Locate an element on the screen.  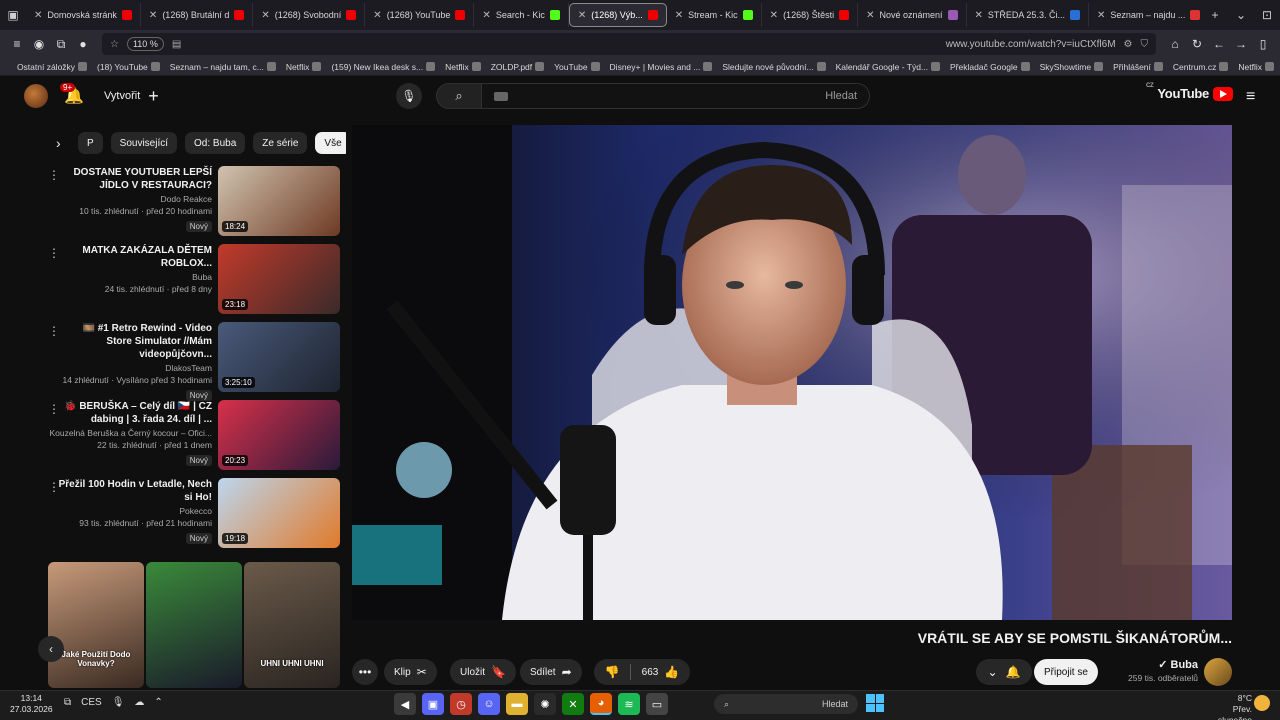
firefox-icon: ◕ is located at coordinates (601, 704).